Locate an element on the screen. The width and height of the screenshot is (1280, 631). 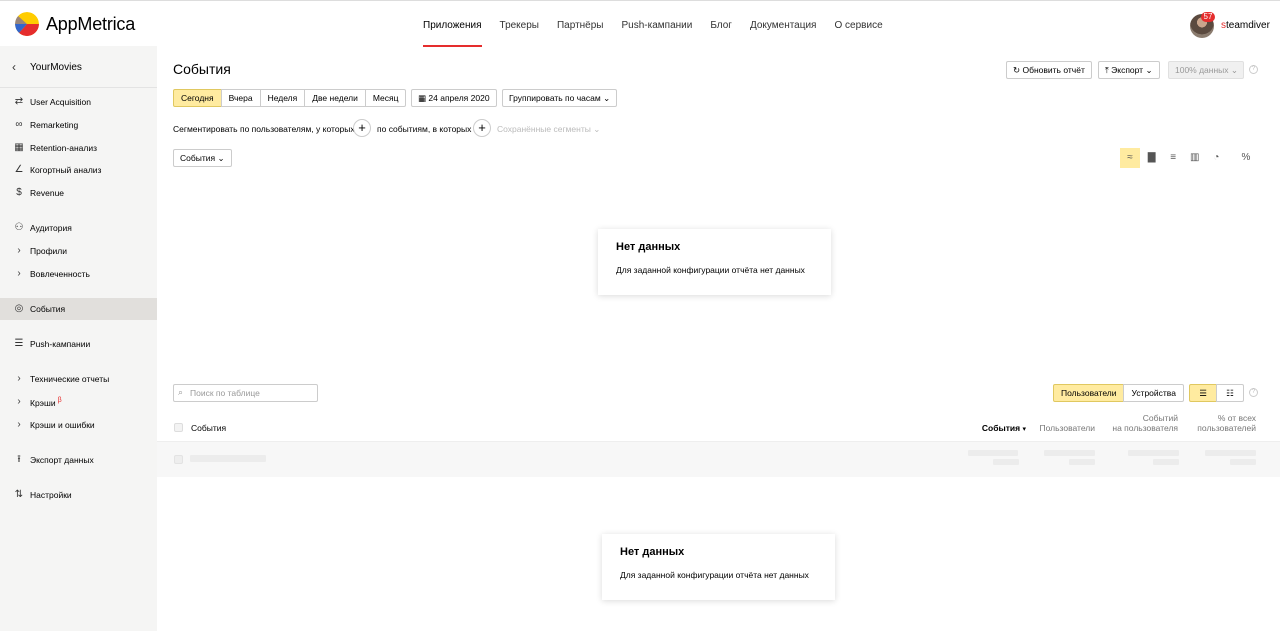
percent-icon: % is located at coordinates (1246, 158).